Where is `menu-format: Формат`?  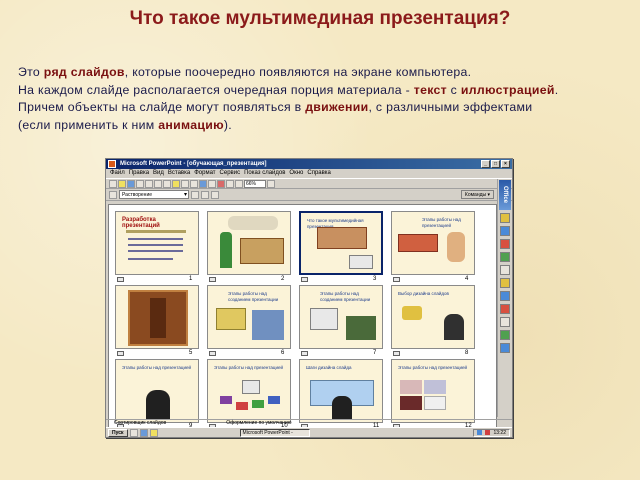
menu-format: Формат is located at coordinates (204, 173).